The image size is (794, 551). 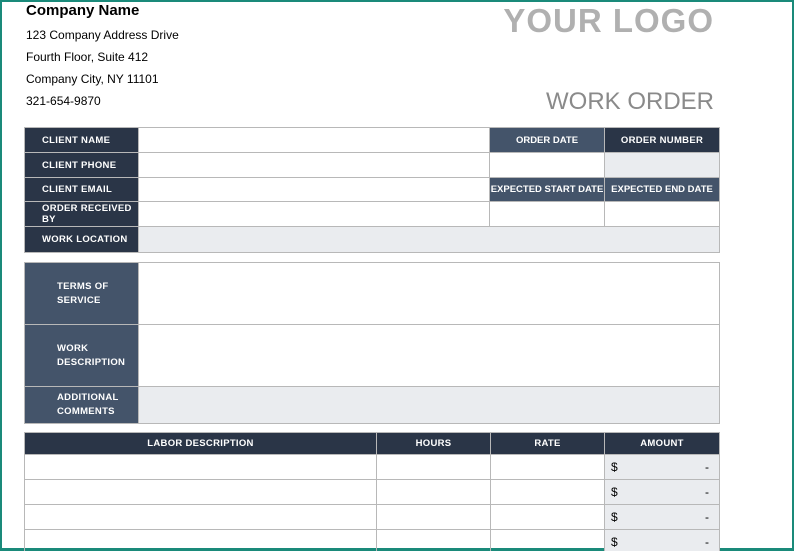 I want to click on client-phone-label: CLIENT PHONE, so click(x=81, y=165).